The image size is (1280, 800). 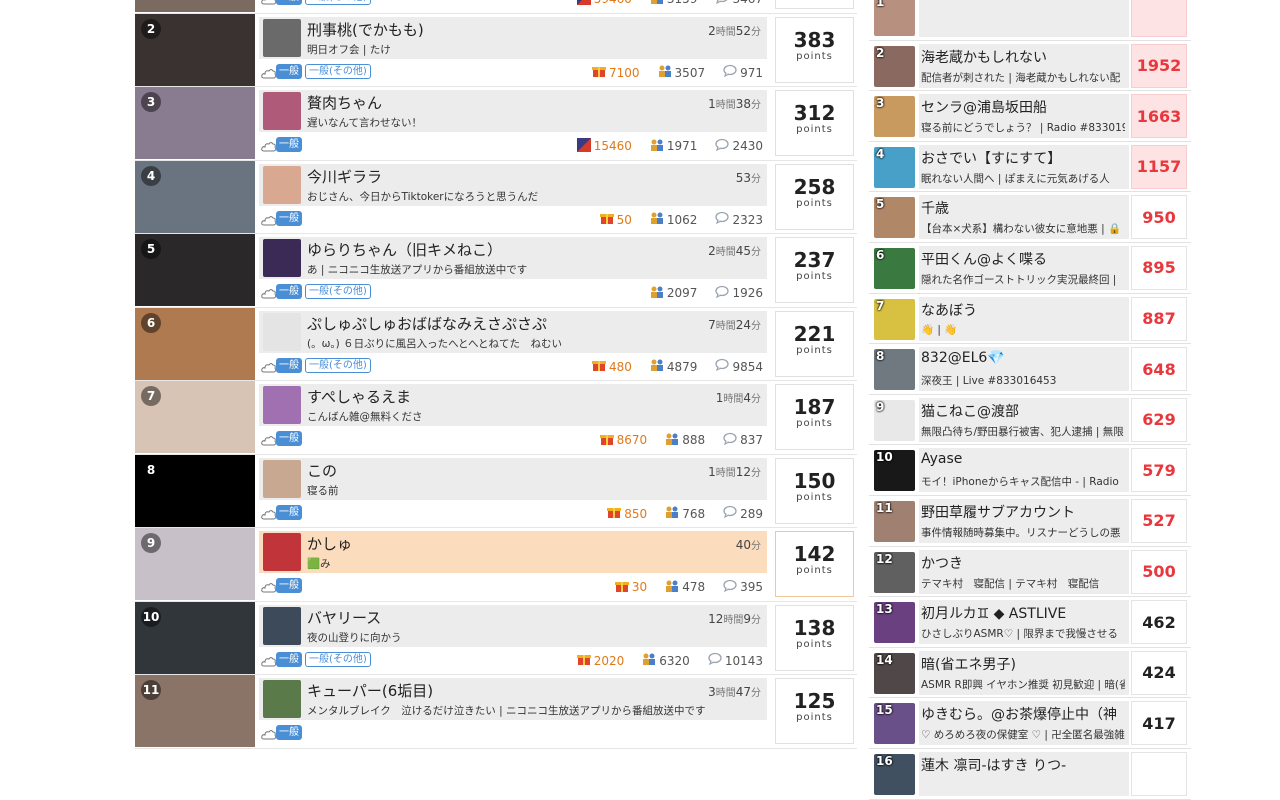 I want to click on side-ranking-row: 6 平田くん@よく喋る 隠れた名作ゴーストトリック実況最終回 | 895, so click(x=1030, y=268).